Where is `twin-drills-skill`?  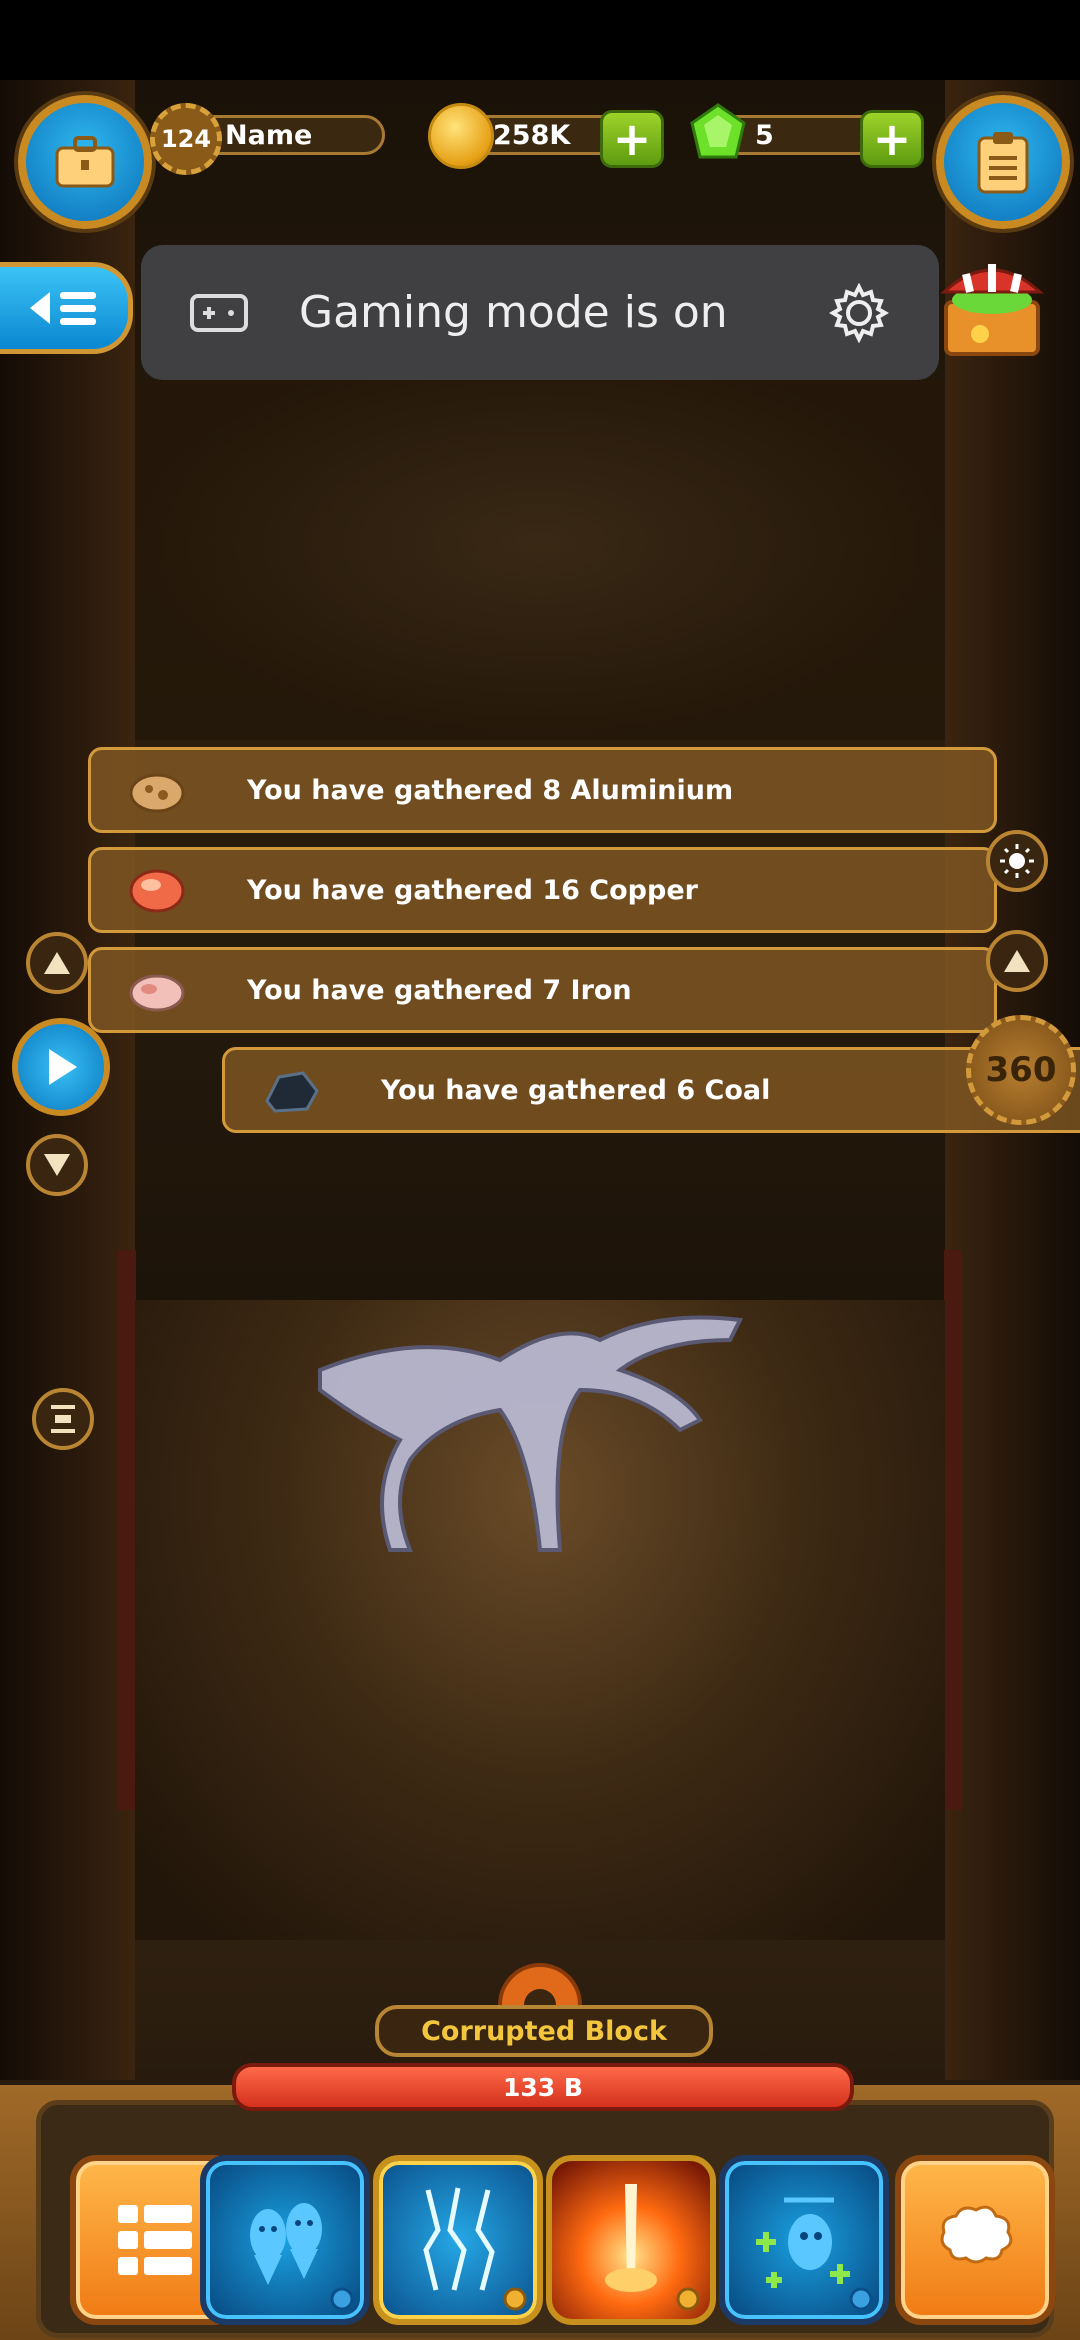 twin-drills-skill is located at coordinates (285, 2240).